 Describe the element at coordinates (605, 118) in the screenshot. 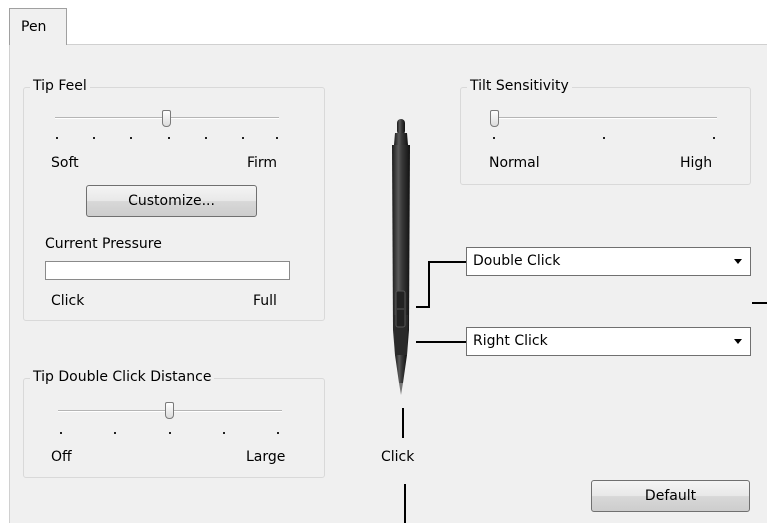

I see `tilt-slider-track` at that location.